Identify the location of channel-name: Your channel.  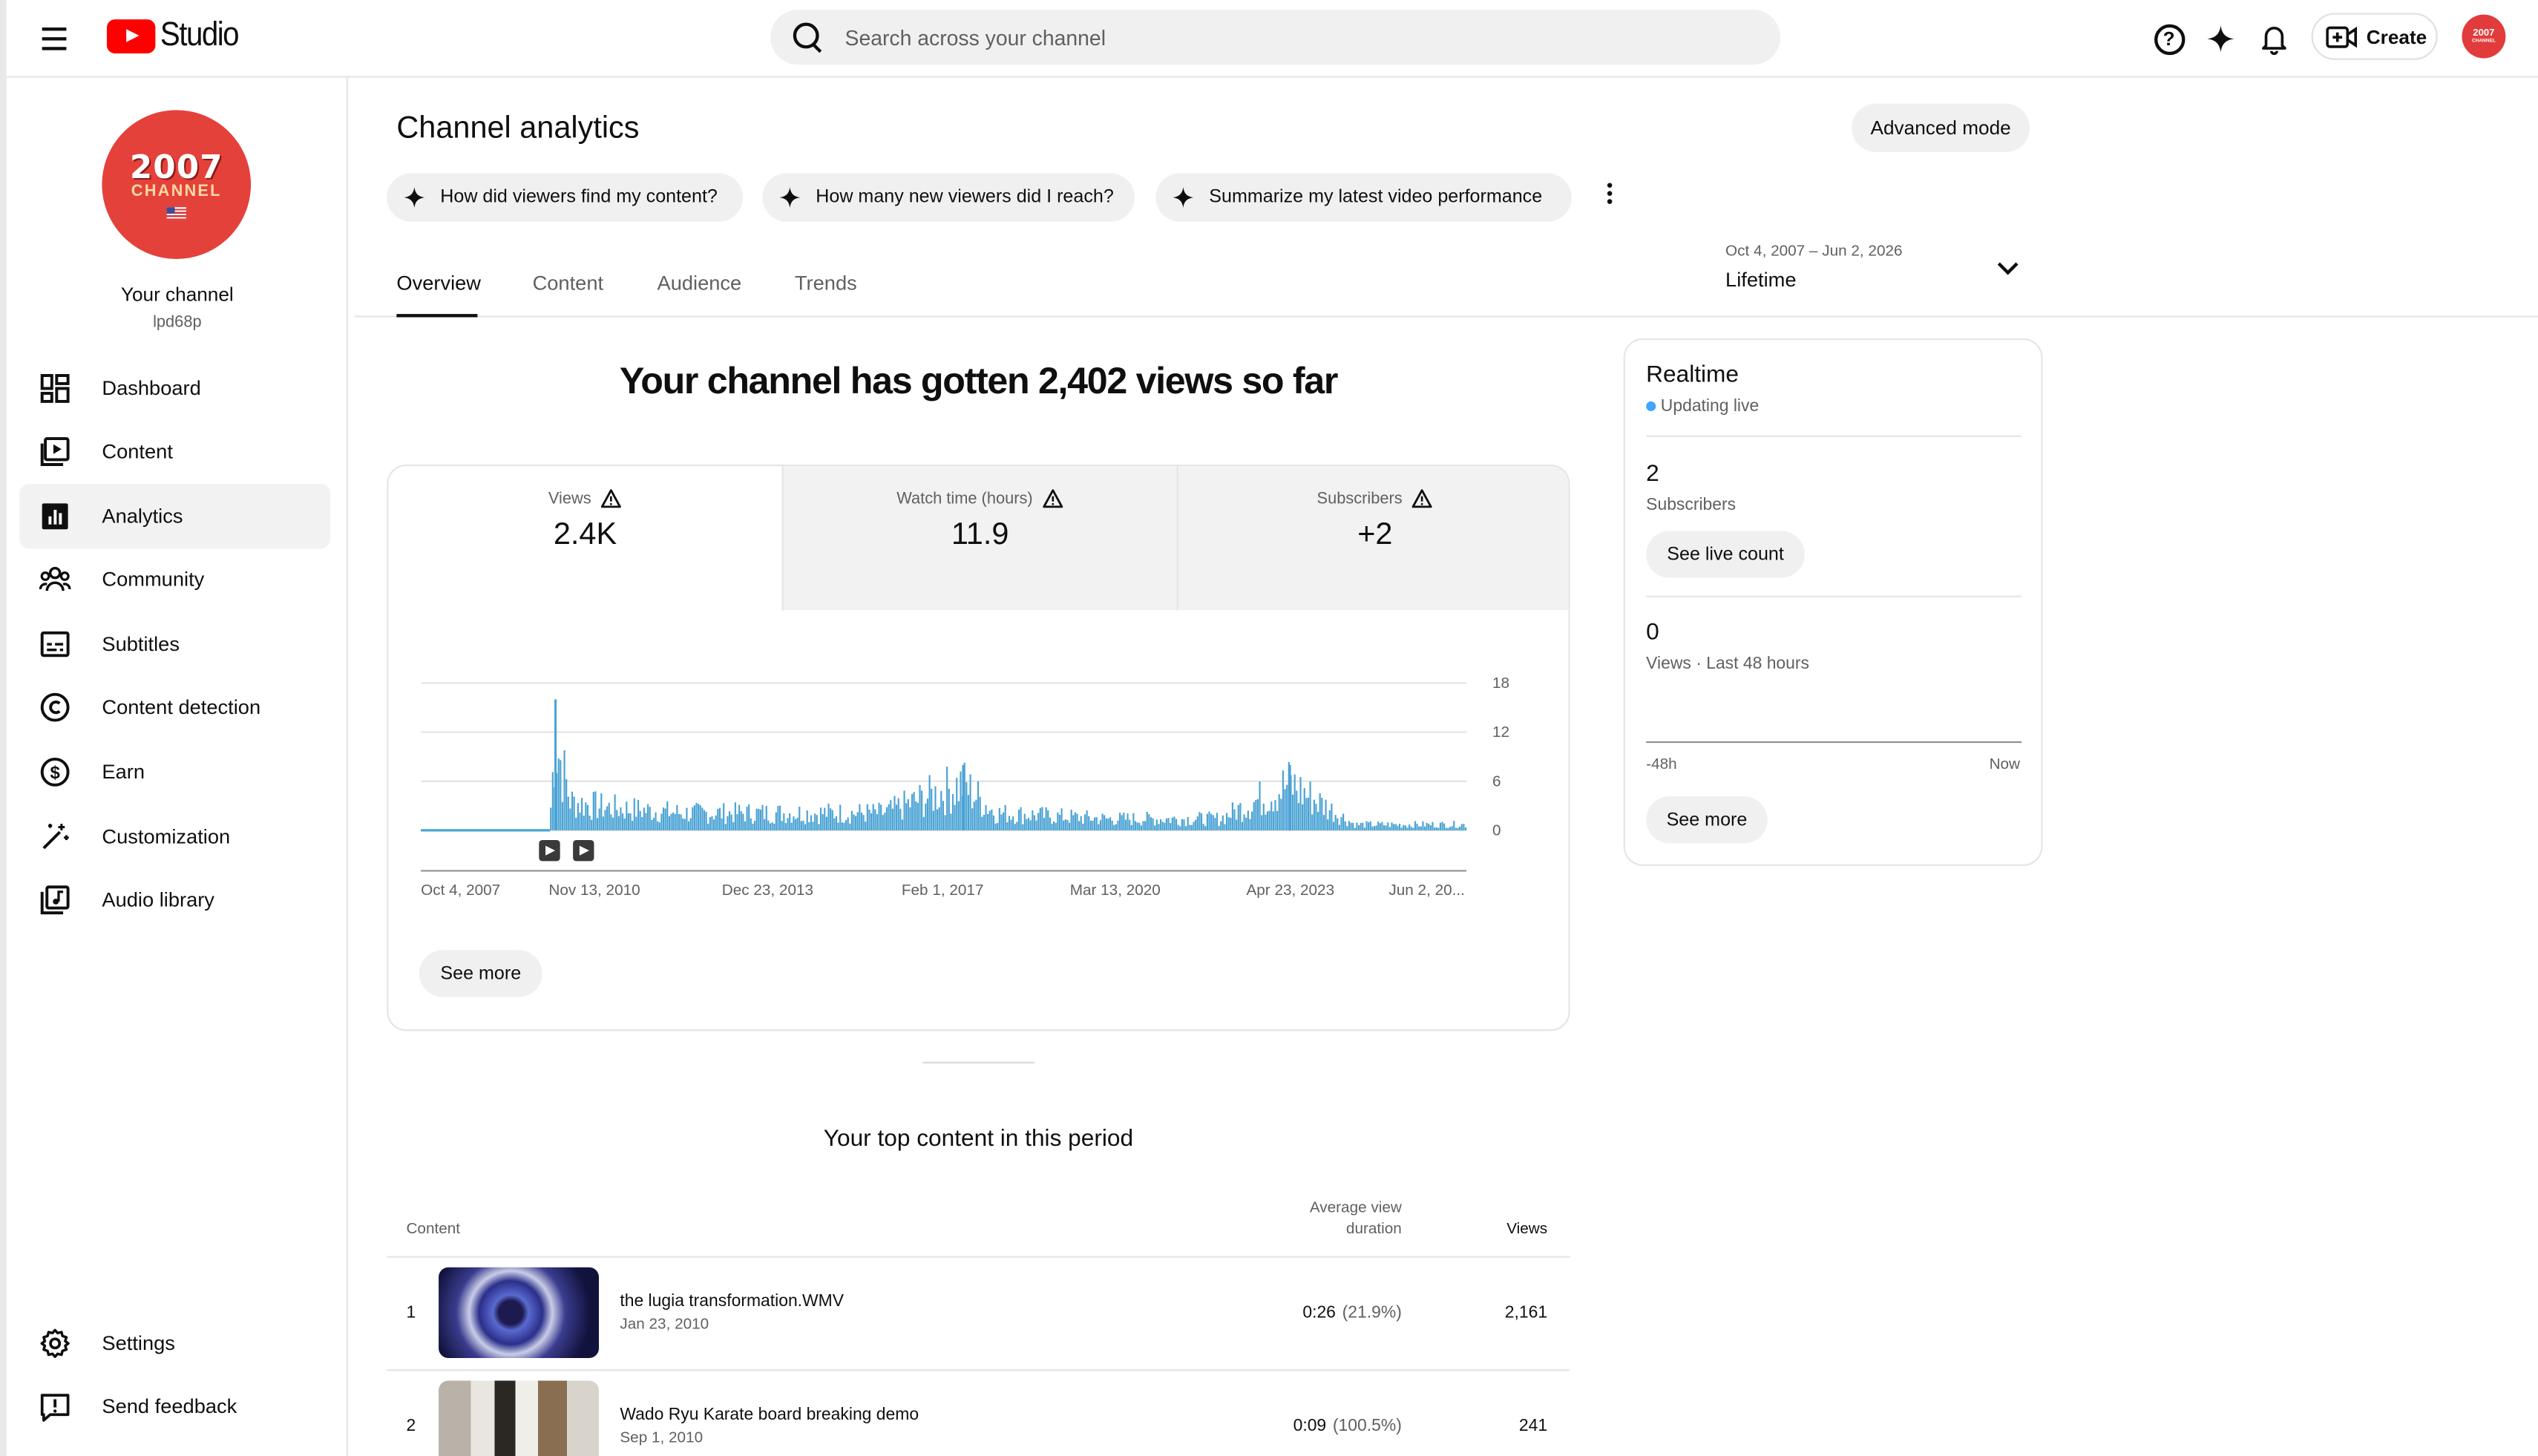
(177, 295).